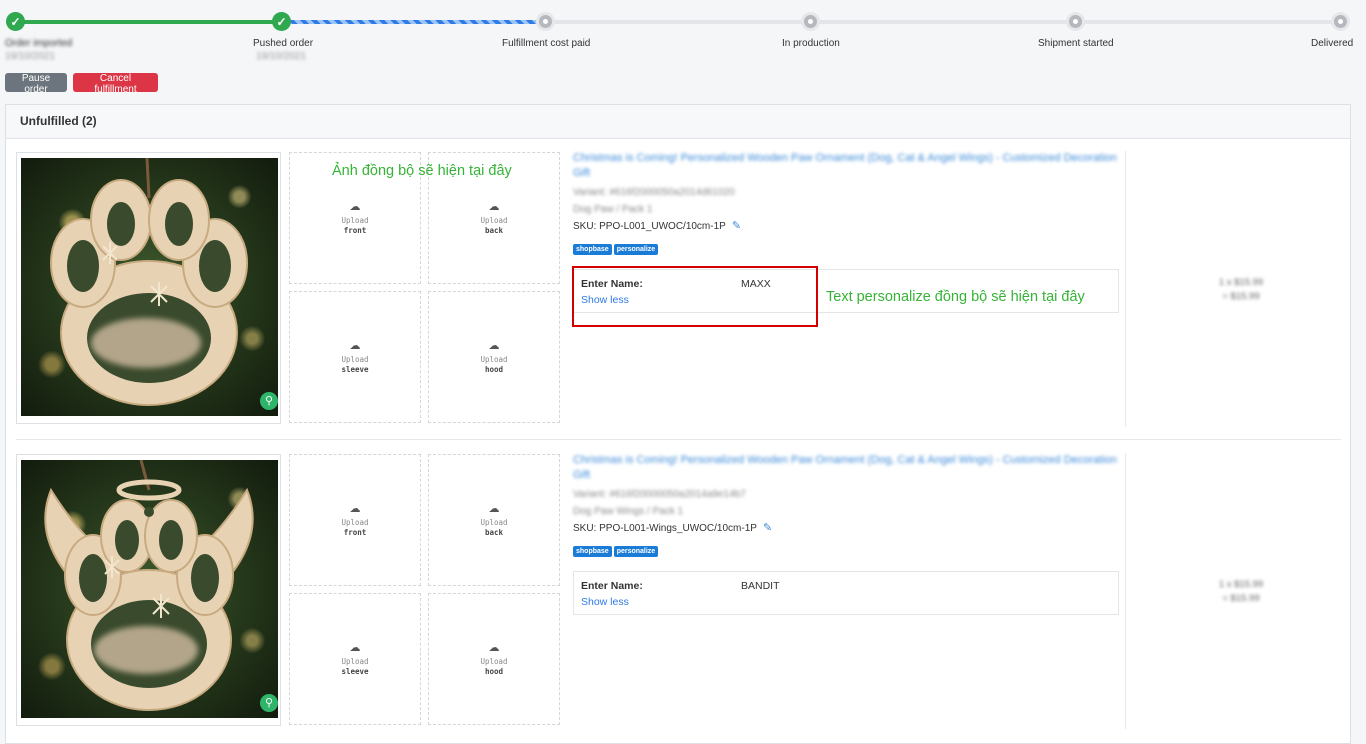 This screenshot has height=744, width=1366. I want to click on progress-track-done, so click(148, 22).